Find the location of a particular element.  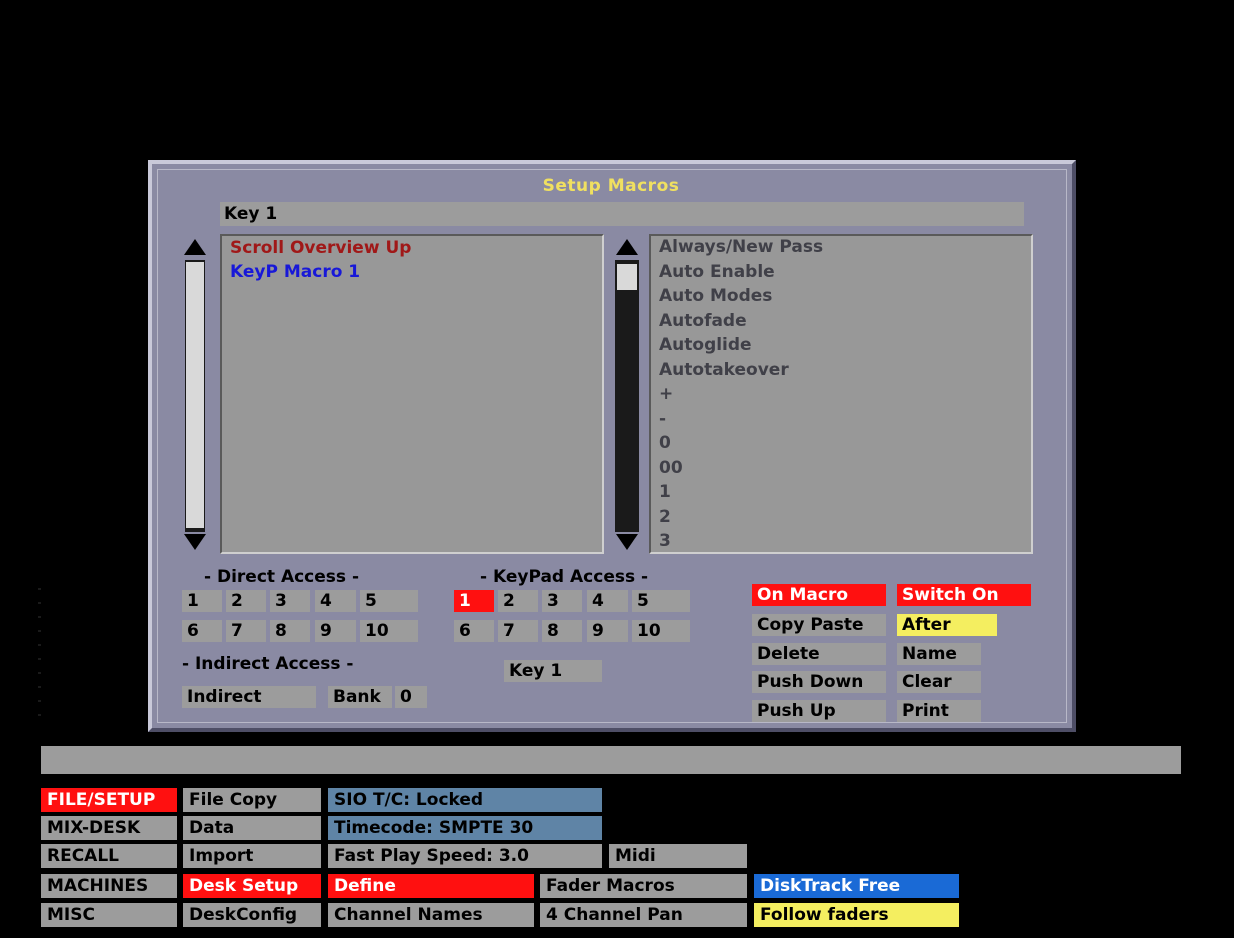

clear-button: Clear is located at coordinates (939, 682).